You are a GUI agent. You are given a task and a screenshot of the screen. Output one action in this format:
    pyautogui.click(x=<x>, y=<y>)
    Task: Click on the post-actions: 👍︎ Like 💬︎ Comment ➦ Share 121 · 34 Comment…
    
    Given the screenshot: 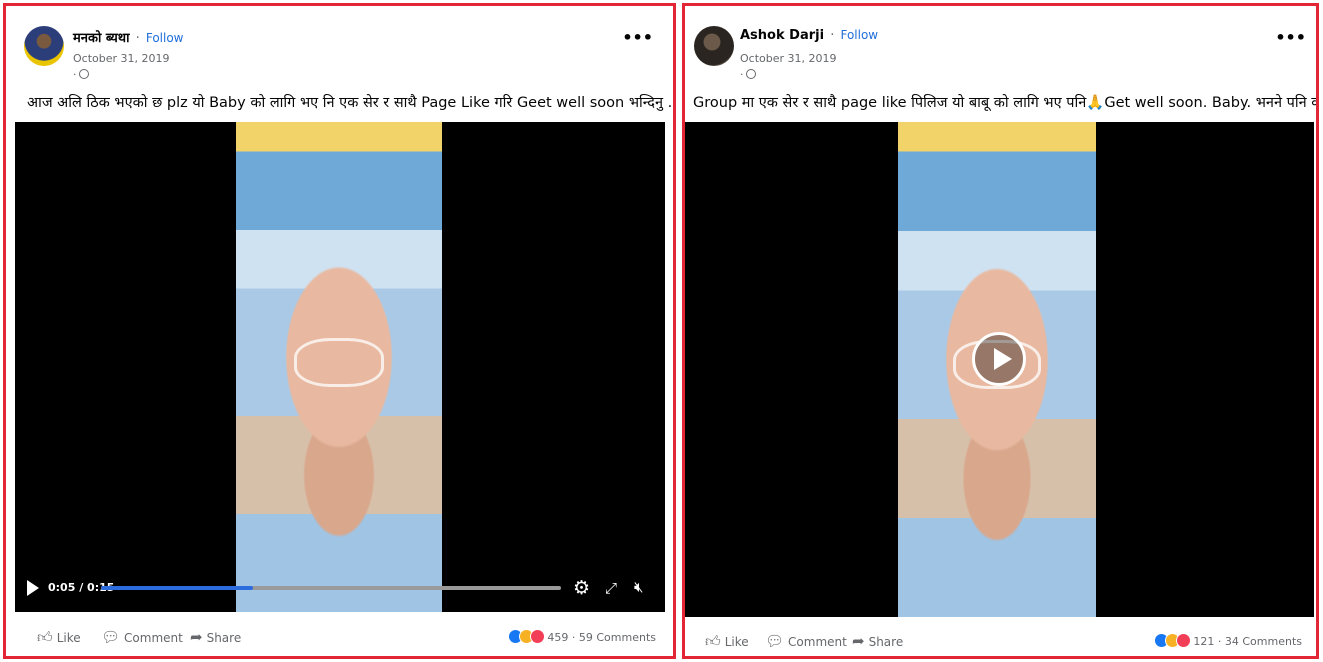 What is the action you would take?
    pyautogui.click(x=1000, y=644)
    